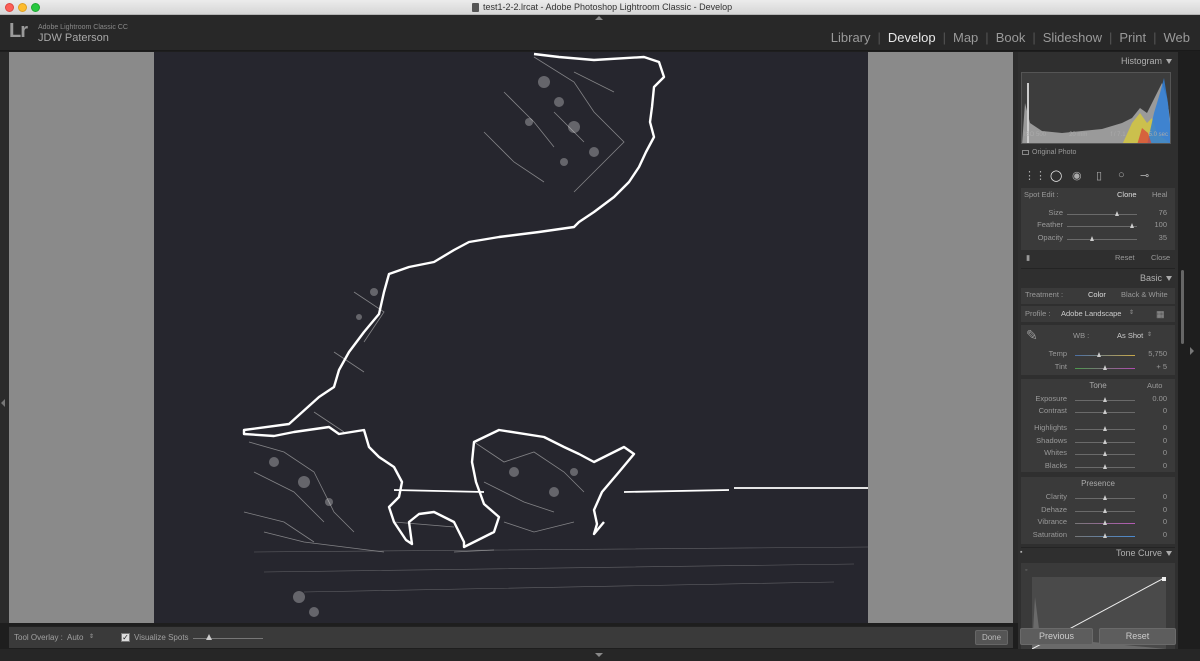 This screenshot has width=1200, height=661. What do you see at coordinates (912, 37) in the screenshot?
I see `module-develop: Develop` at bounding box center [912, 37].